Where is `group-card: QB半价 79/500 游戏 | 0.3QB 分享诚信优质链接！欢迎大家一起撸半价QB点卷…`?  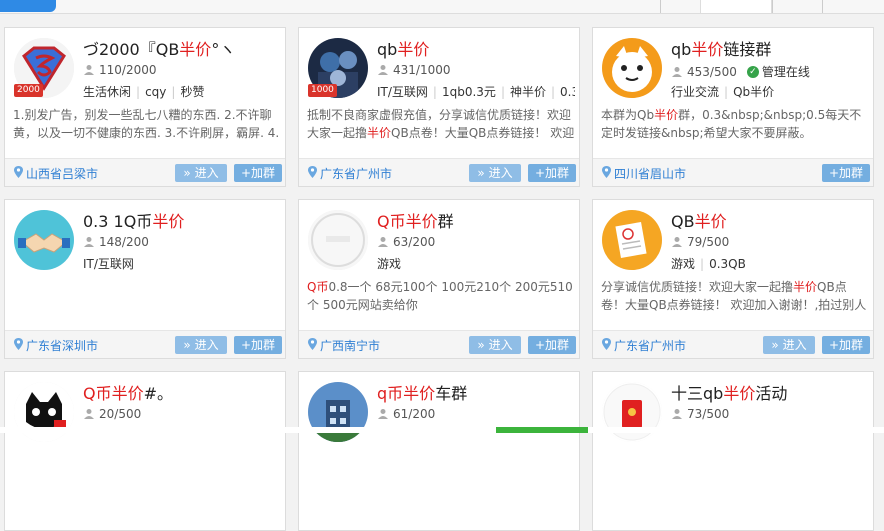 group-card: QB半价 79/500 游戏 | 0.3QB 分享诚信优质链接！欢迎大家一起撸半价QB点卷… is located at coordinates (733, 279).